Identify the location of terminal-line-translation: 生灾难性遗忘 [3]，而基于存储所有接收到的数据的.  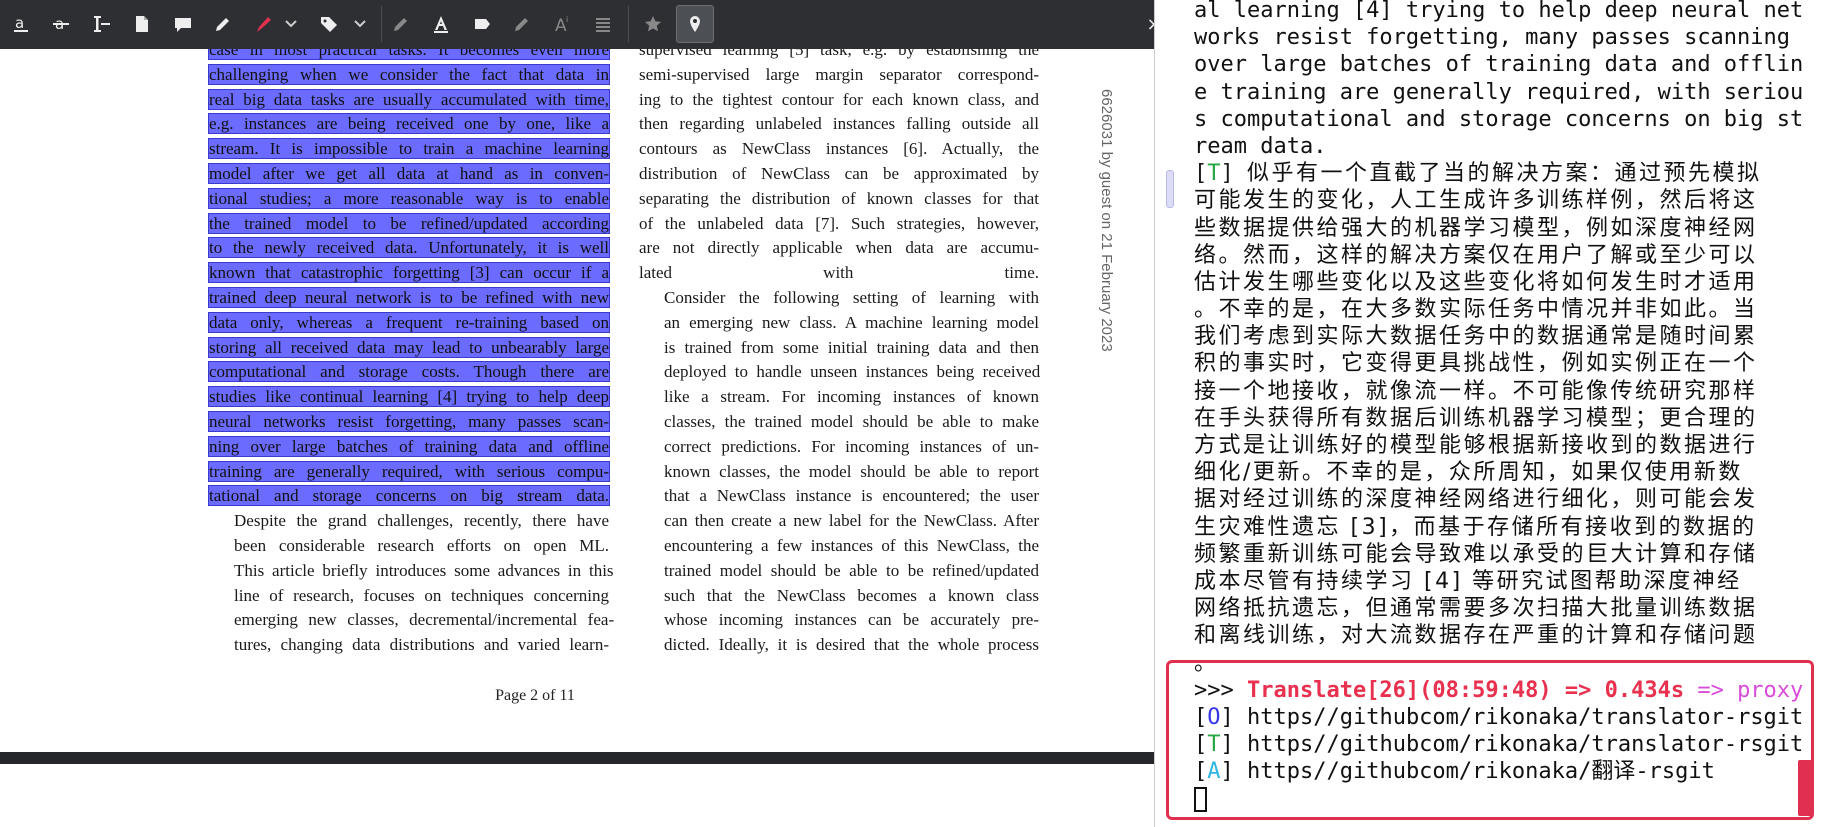
(1475, 527).